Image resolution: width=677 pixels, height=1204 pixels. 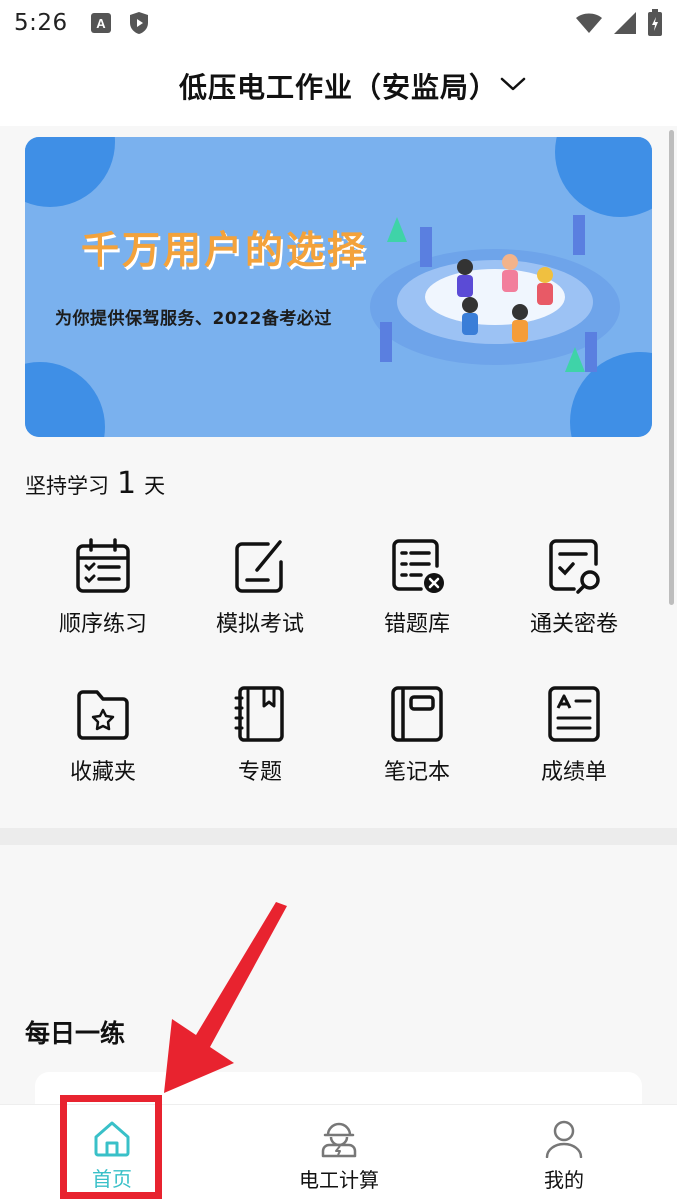 What do you see at coordinates (193, 319) in the screenshot?
I see `banner-subtitle: 为你提供保驾服务、2022备考必过` at bounding box center [193, 319].